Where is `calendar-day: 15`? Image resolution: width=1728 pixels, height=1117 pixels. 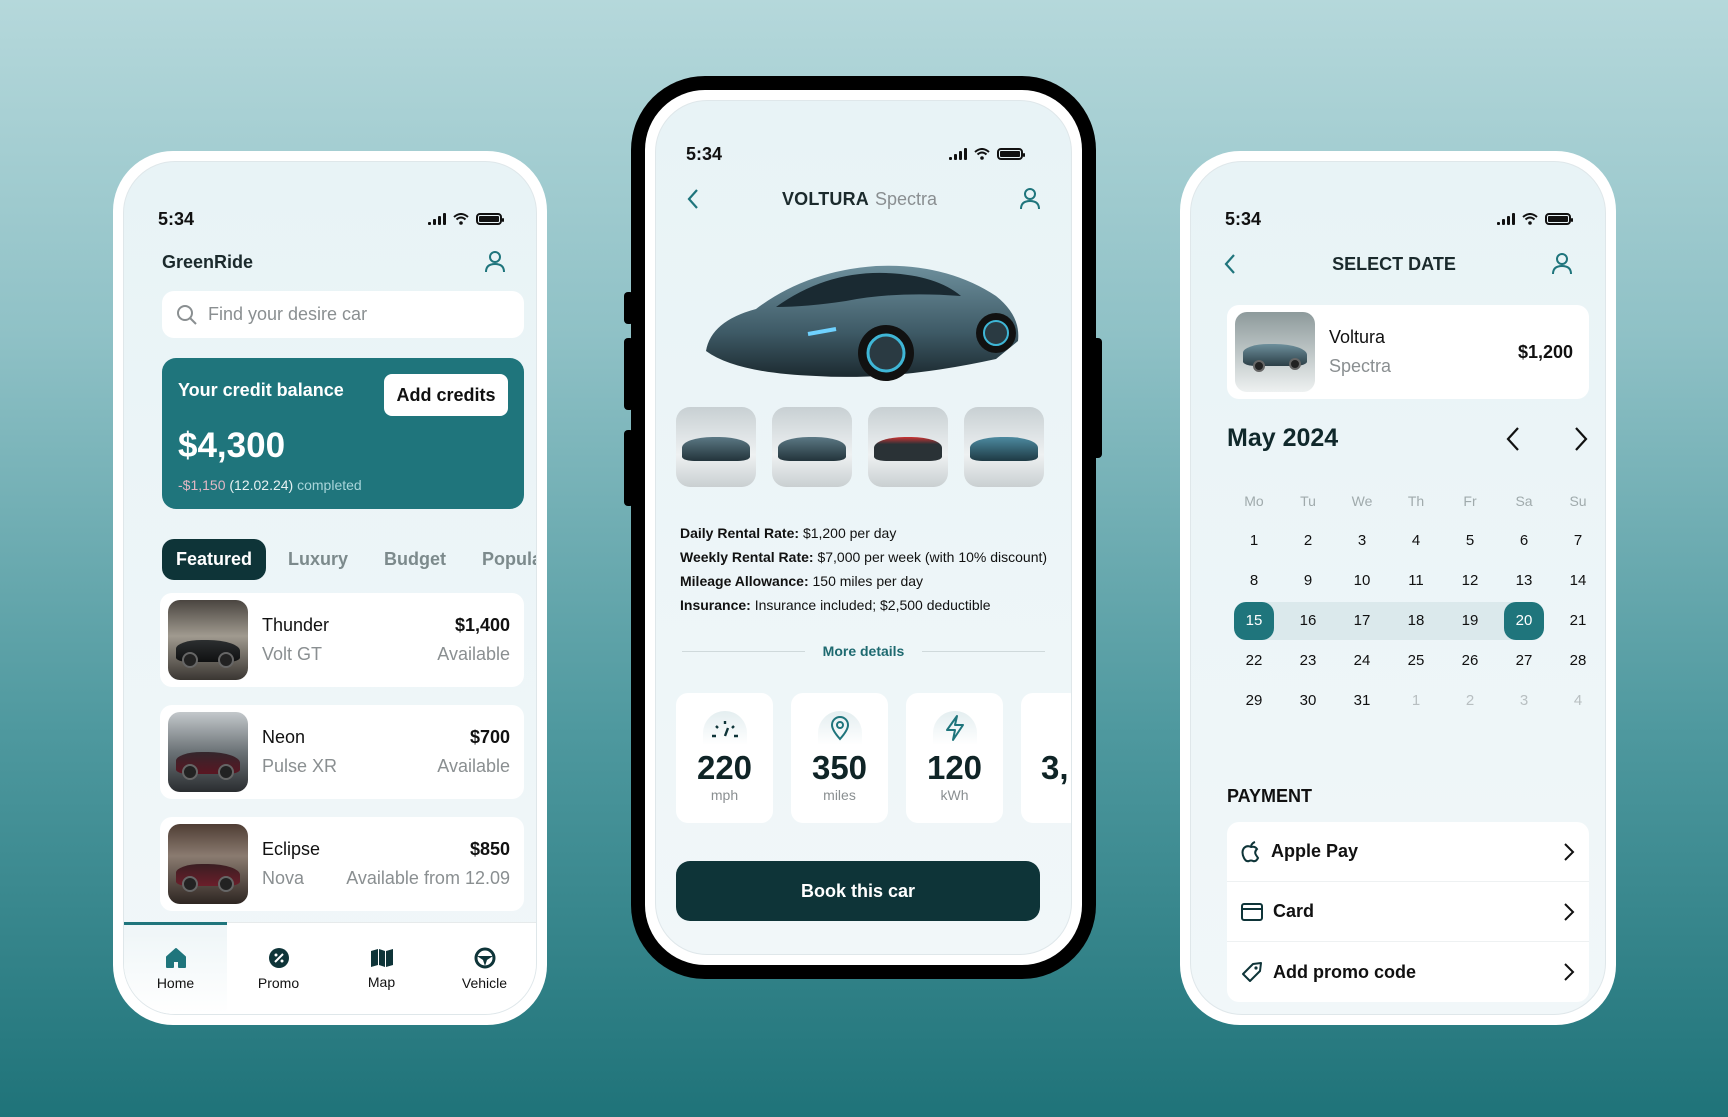 calendar-day: 15 is located at coordinates (1254, 621).